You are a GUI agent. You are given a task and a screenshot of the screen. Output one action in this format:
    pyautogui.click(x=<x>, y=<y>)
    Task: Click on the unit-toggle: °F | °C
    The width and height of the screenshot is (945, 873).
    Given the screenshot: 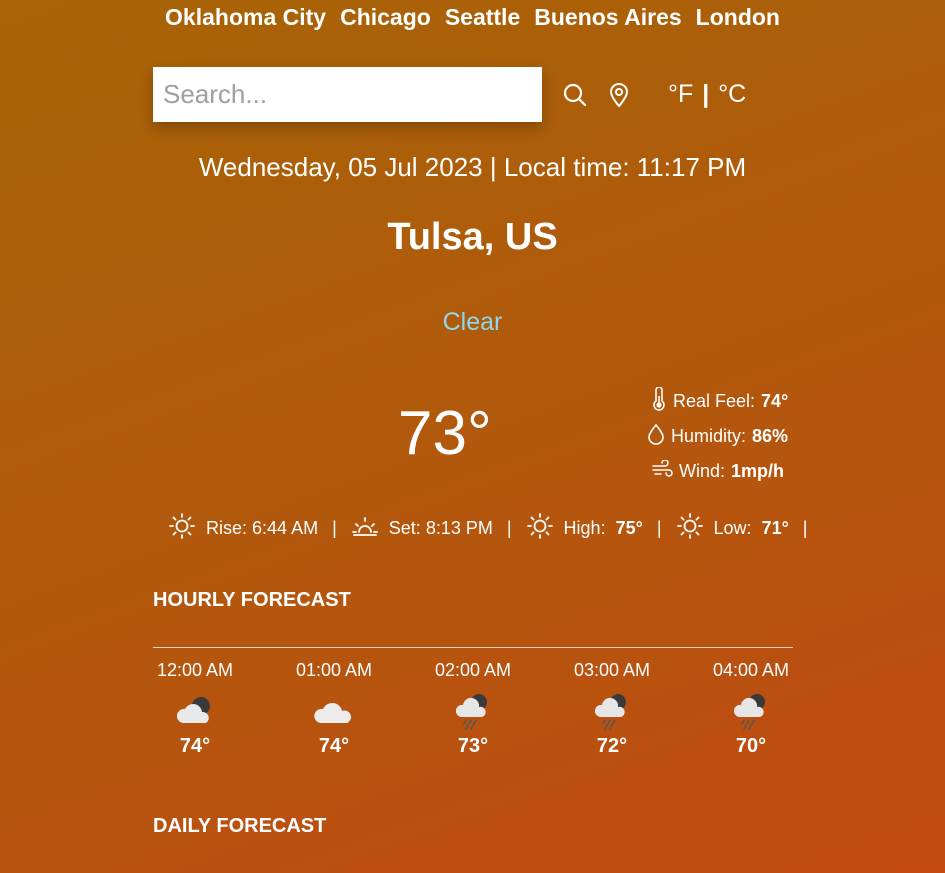 What is the action you would take?
    pyautogui.click(x=707, y=94)
    